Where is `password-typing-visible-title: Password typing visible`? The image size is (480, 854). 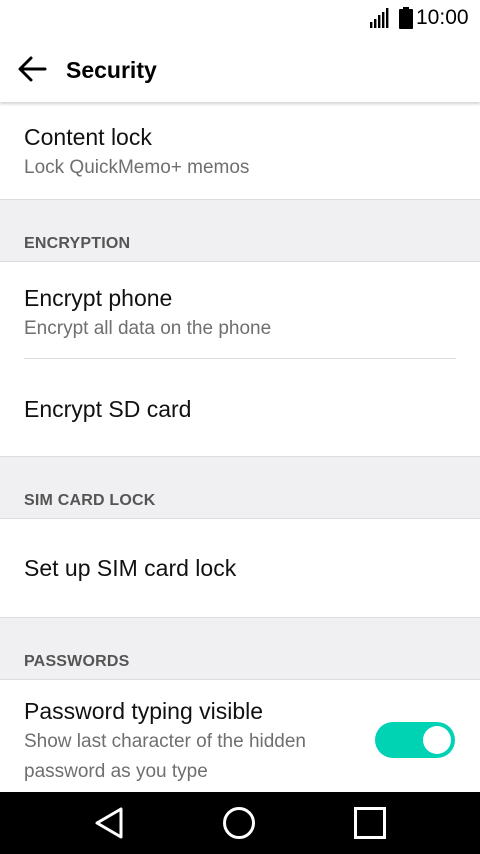
password-typing-visible-title: Password typing visible is located at coordinates (144, 711).